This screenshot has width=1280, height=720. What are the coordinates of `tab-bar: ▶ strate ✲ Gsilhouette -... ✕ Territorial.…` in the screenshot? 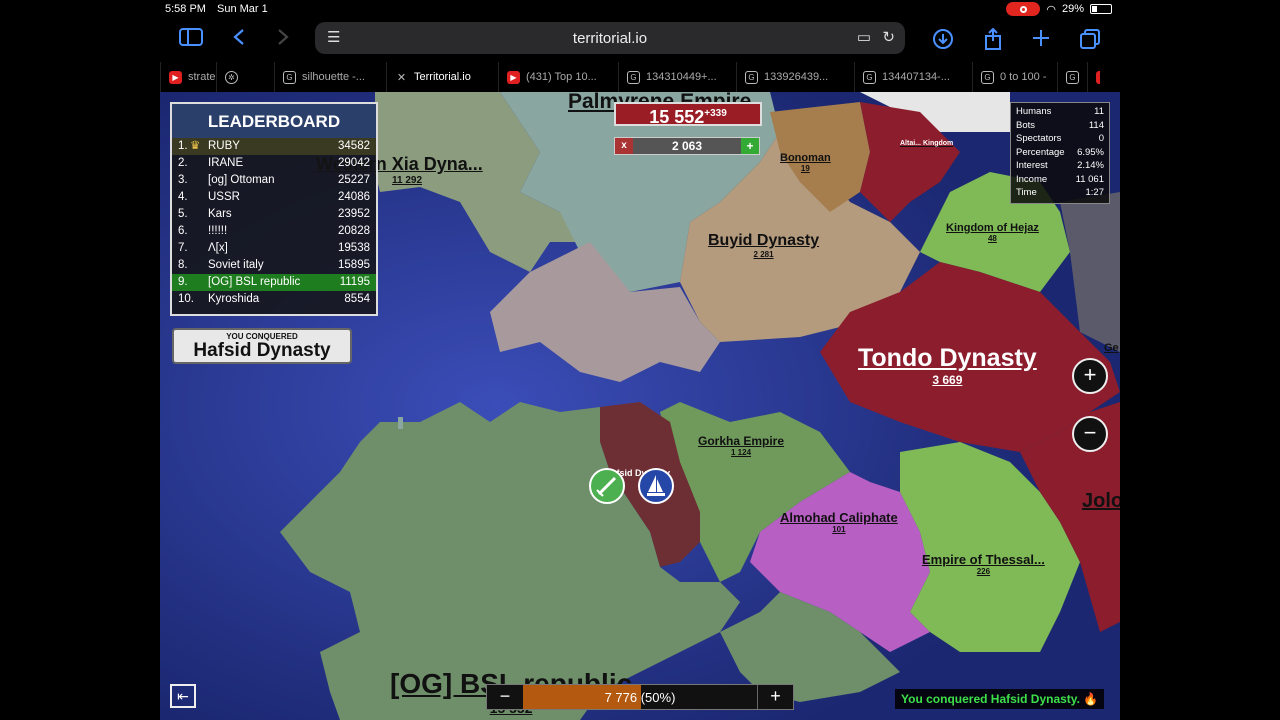 It's located at (640, 77).